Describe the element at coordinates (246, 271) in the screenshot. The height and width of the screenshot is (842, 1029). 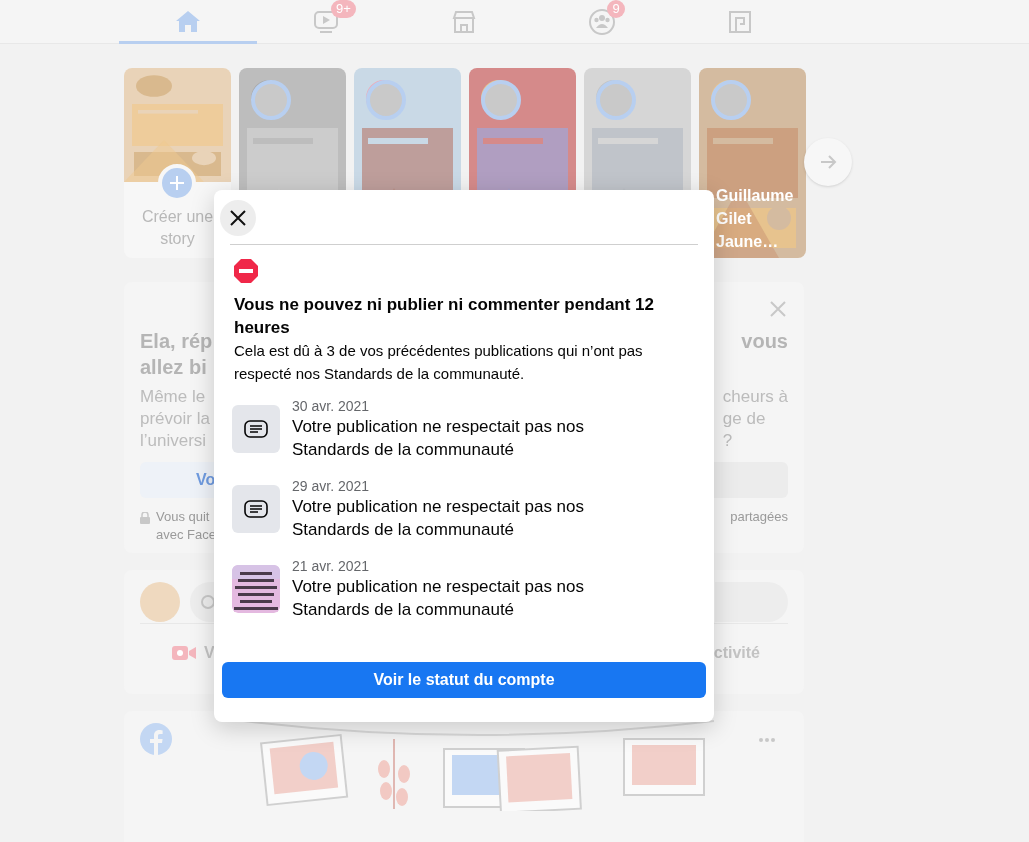
I see `blocked-icon` at that location.